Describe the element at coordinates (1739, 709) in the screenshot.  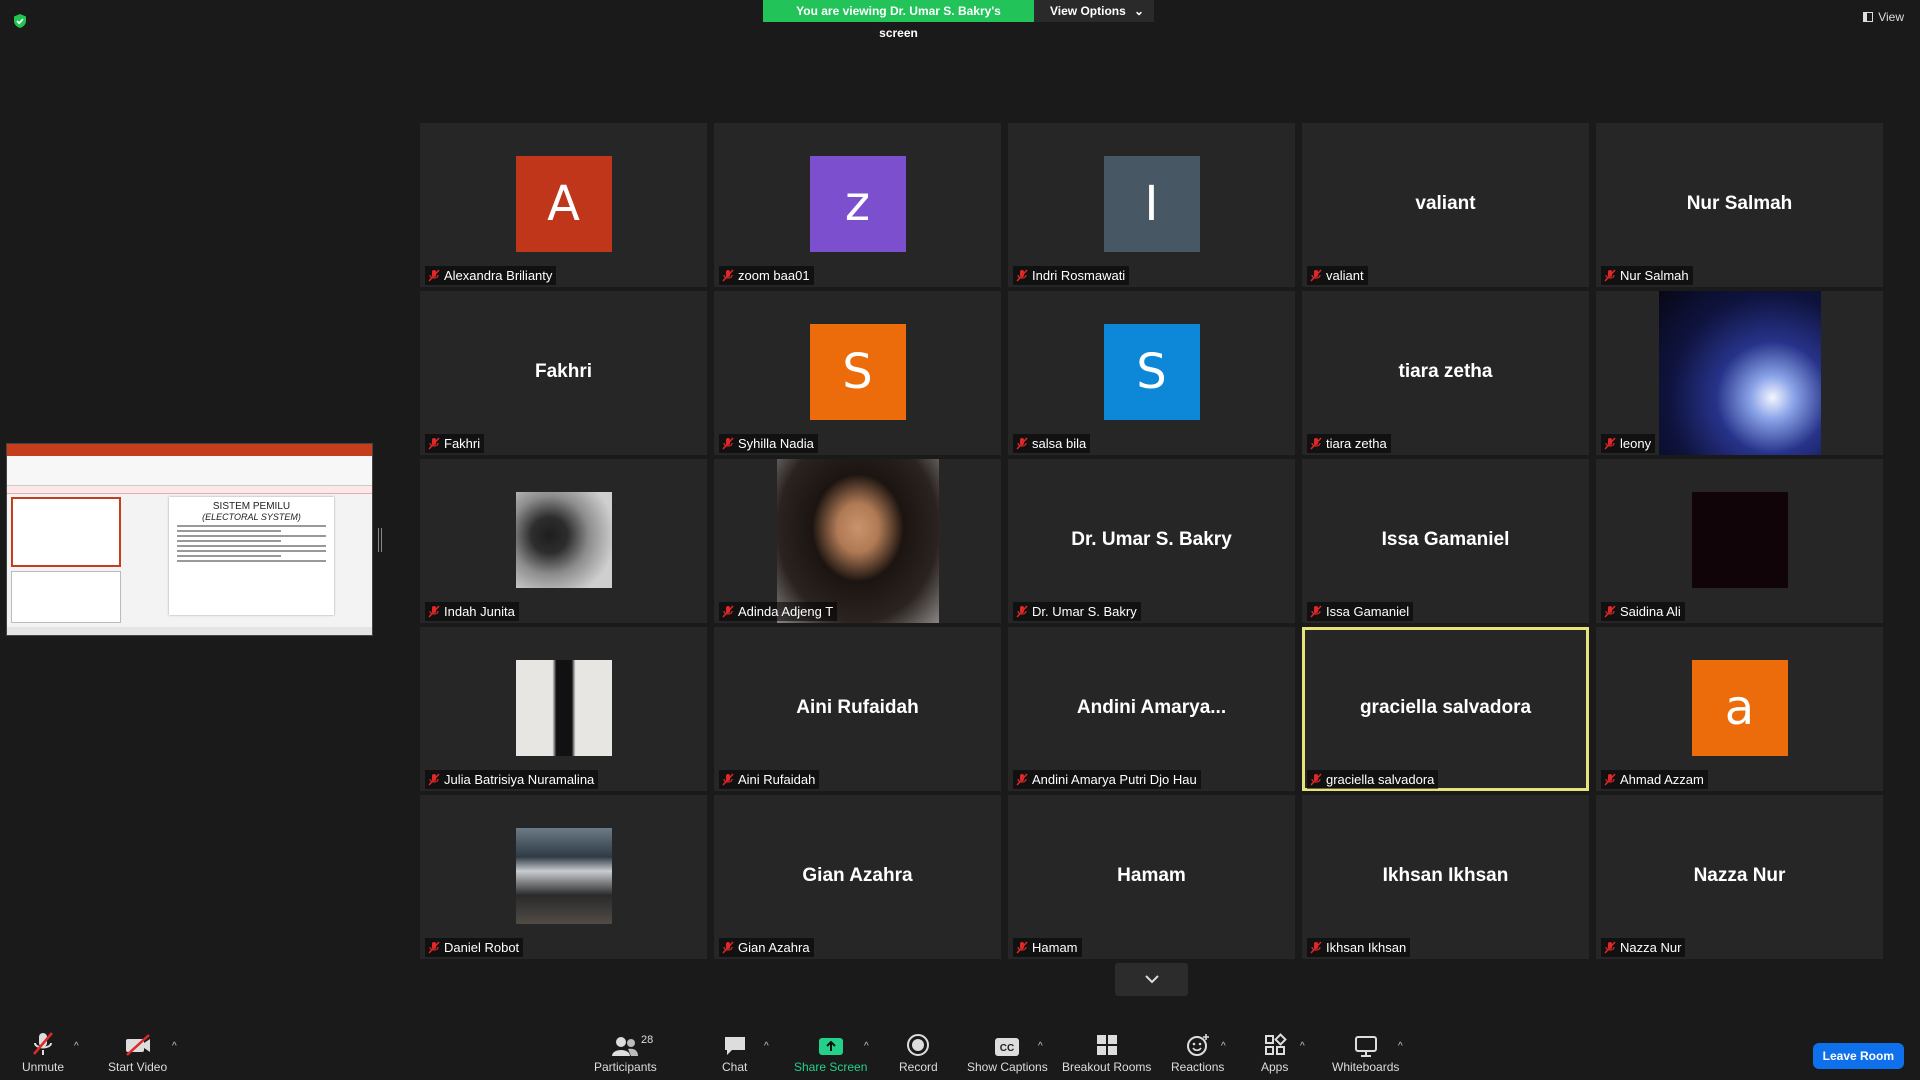
I see `participant-tile: a Ahmad Azzam` at that location.